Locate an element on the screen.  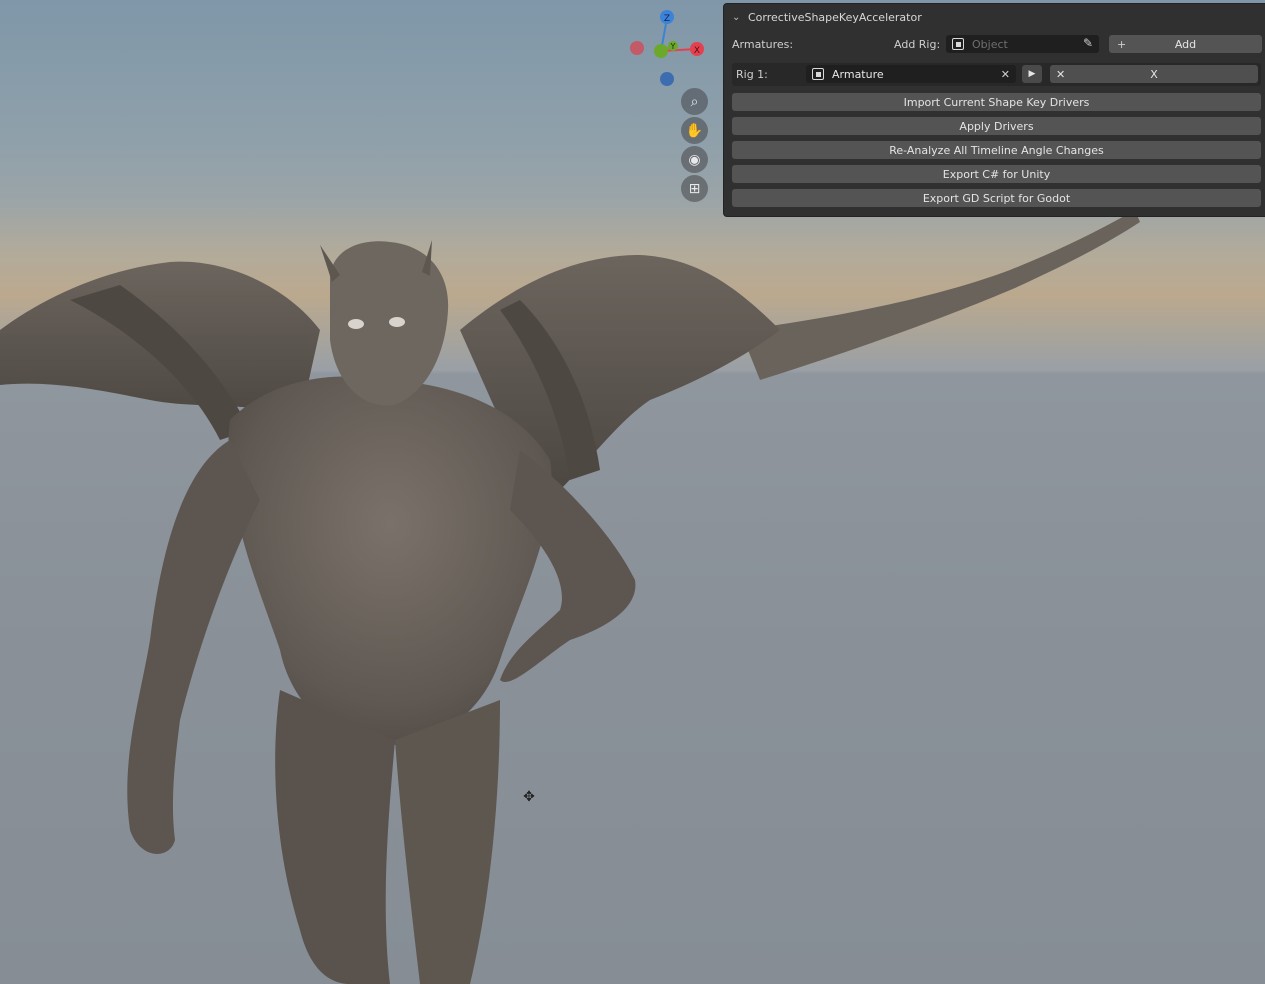
z-neg-axis-icon is located at coordinates (667, 79).